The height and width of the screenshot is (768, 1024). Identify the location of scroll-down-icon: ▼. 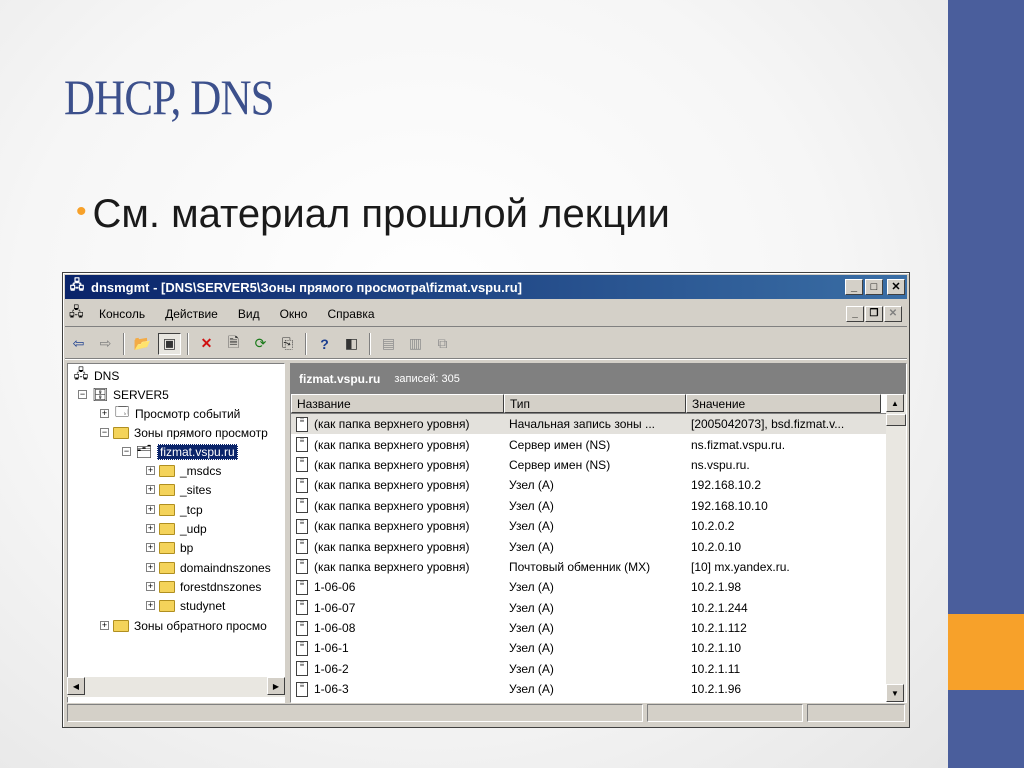
(895, 693).